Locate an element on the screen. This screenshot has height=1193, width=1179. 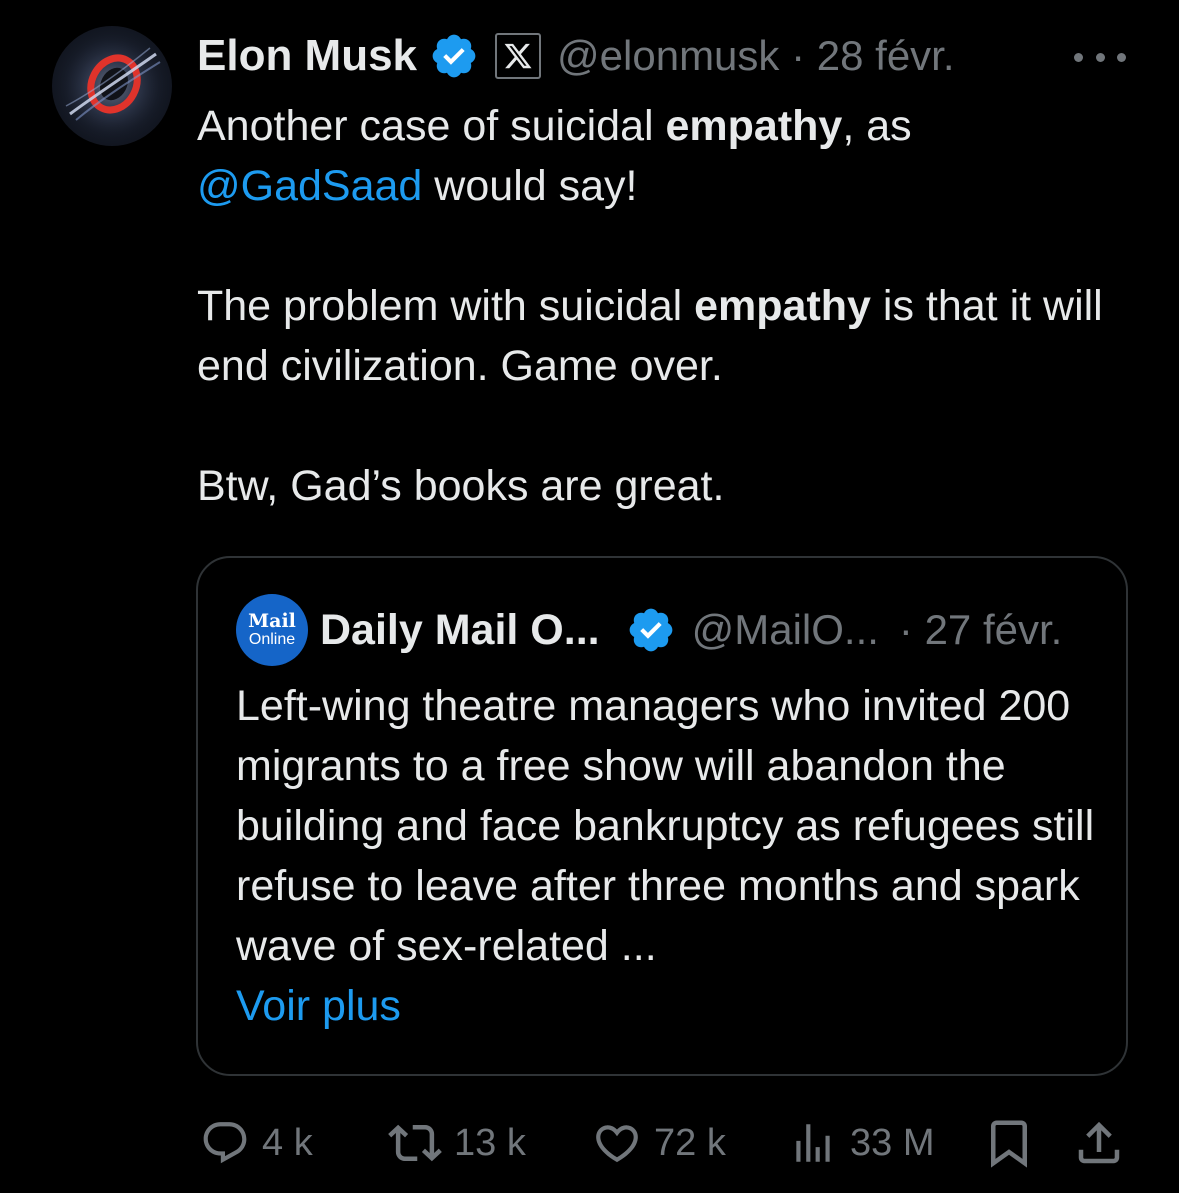
x-logo-icon is located at coordinates (518, 56).